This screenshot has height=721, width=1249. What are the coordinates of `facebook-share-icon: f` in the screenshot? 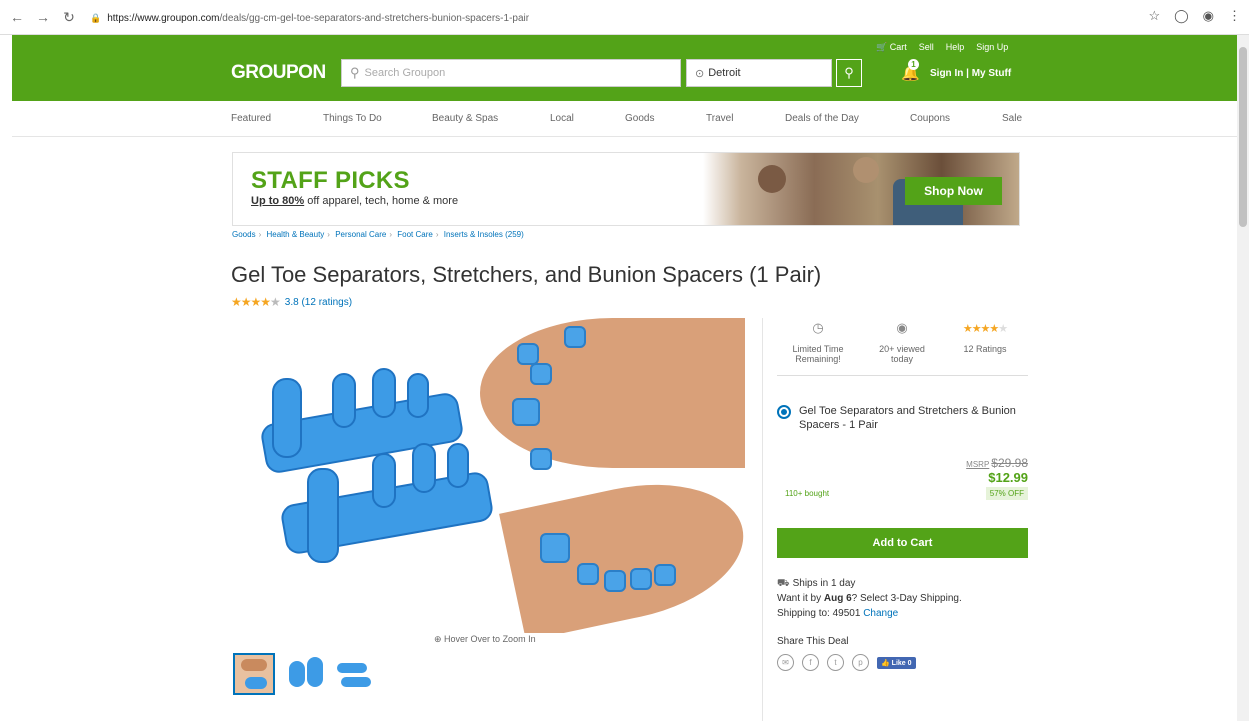 It's located at (810, 662).